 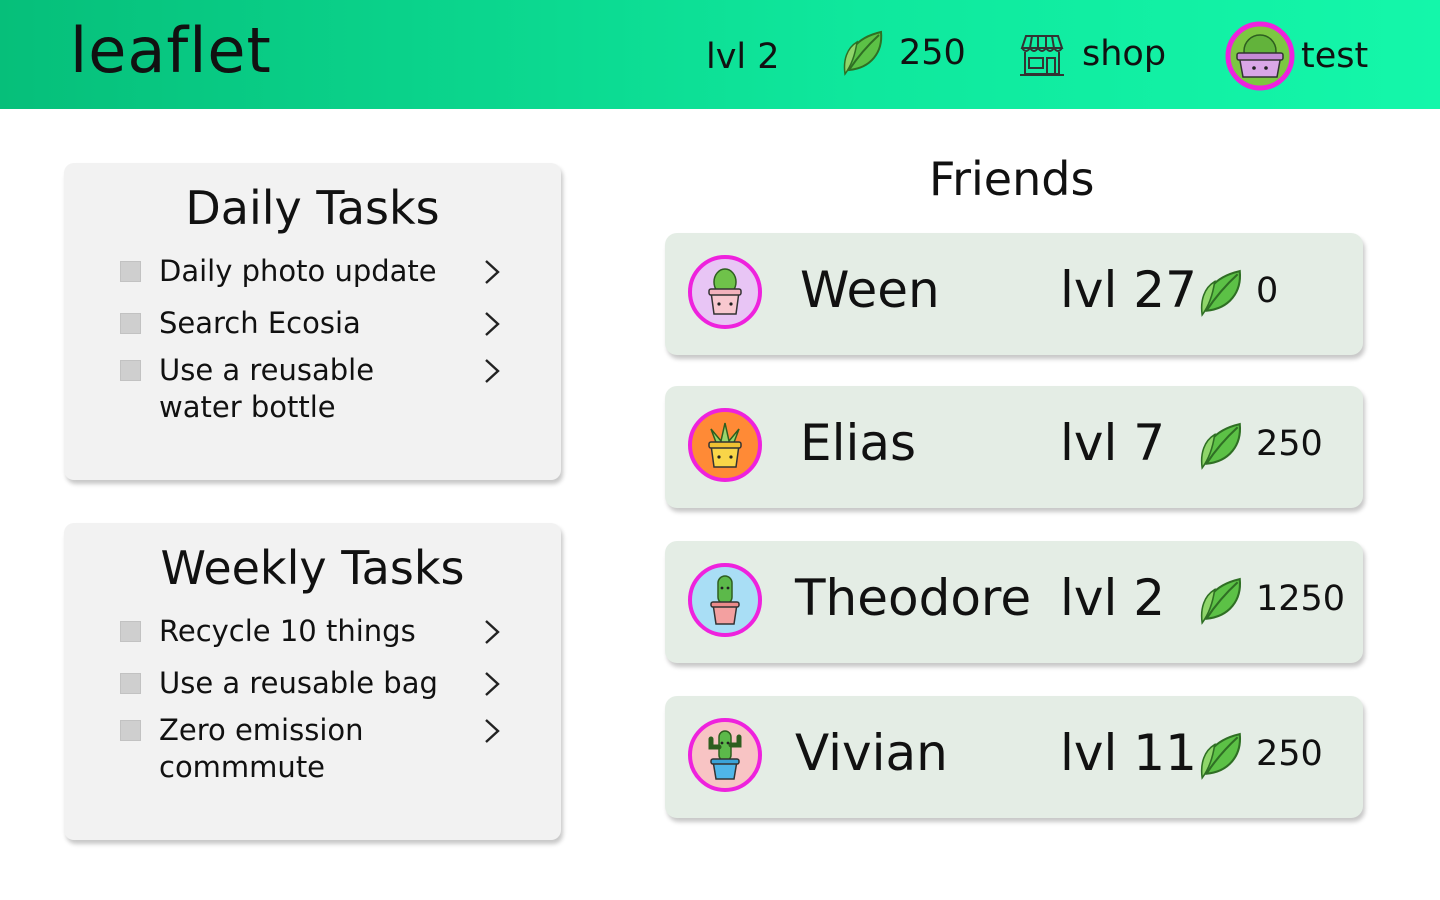 I want to click on friend-card: Theodore lvl 2 1250, so click(x=1014, y=602).